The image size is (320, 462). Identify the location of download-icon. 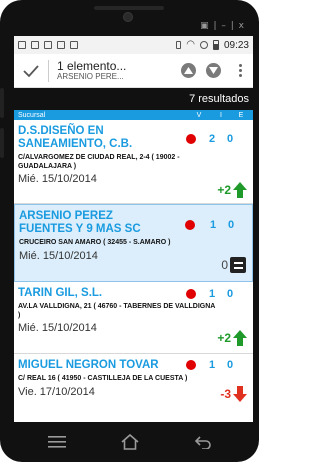
(35, 45).